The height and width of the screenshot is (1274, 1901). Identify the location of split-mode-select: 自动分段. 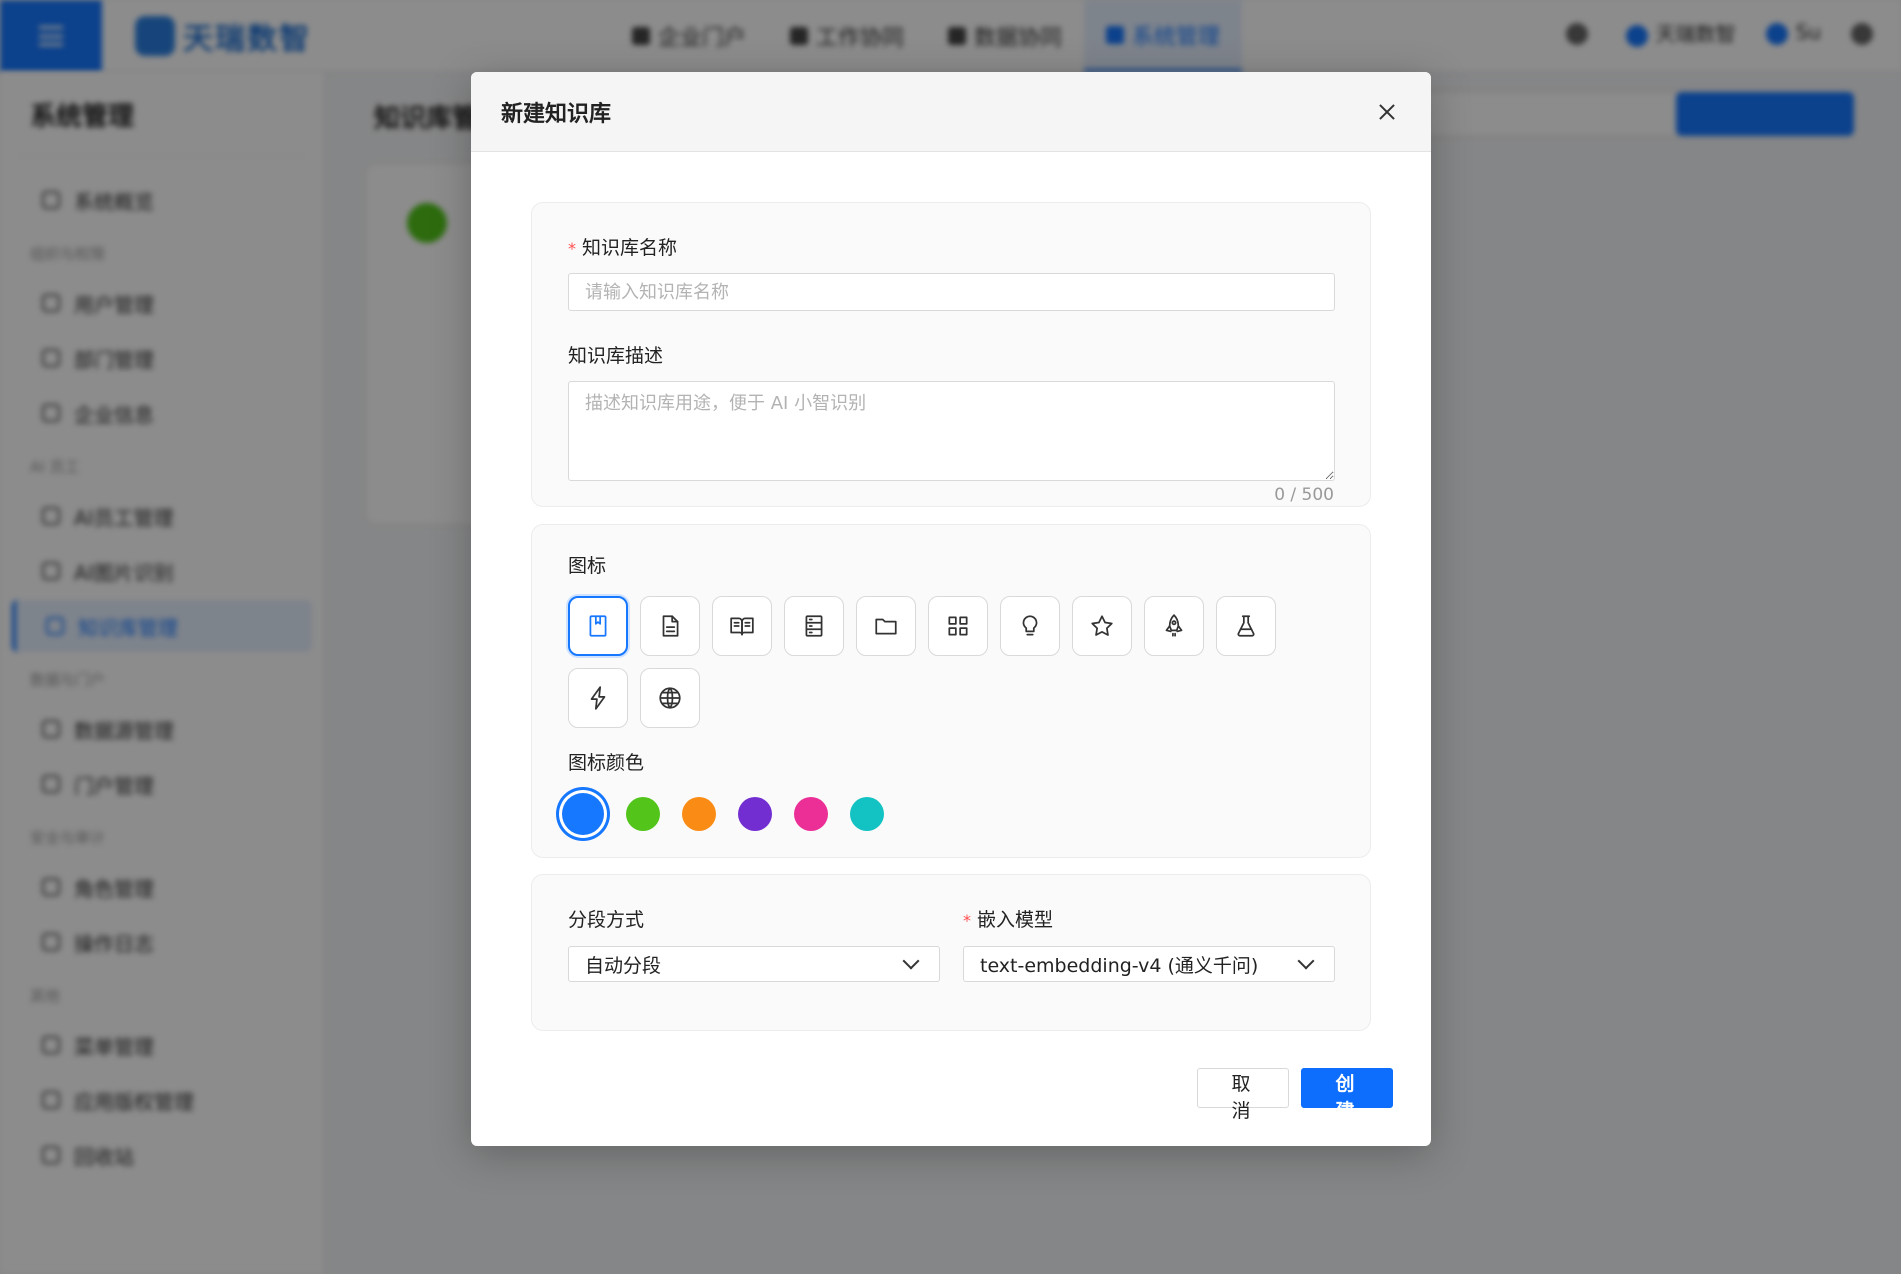
(754, 964).